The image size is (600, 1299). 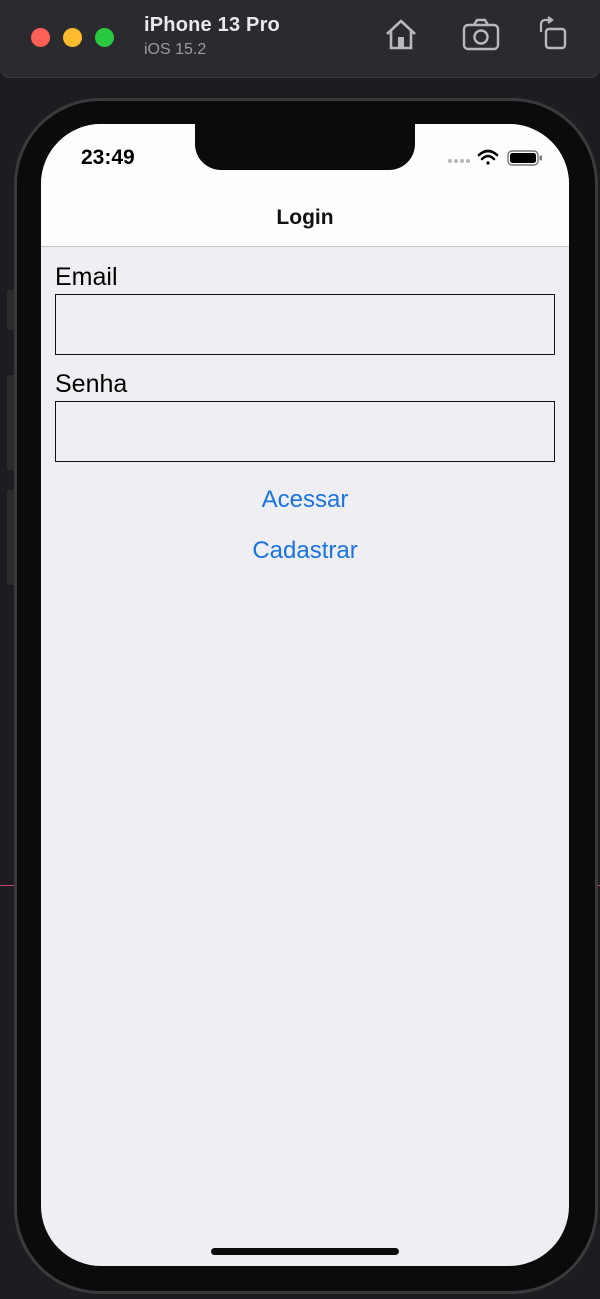 What do you see at coordinates (305, 217) in the screenshot?
I see `page-title: Login` at bounding box center [305, 217].